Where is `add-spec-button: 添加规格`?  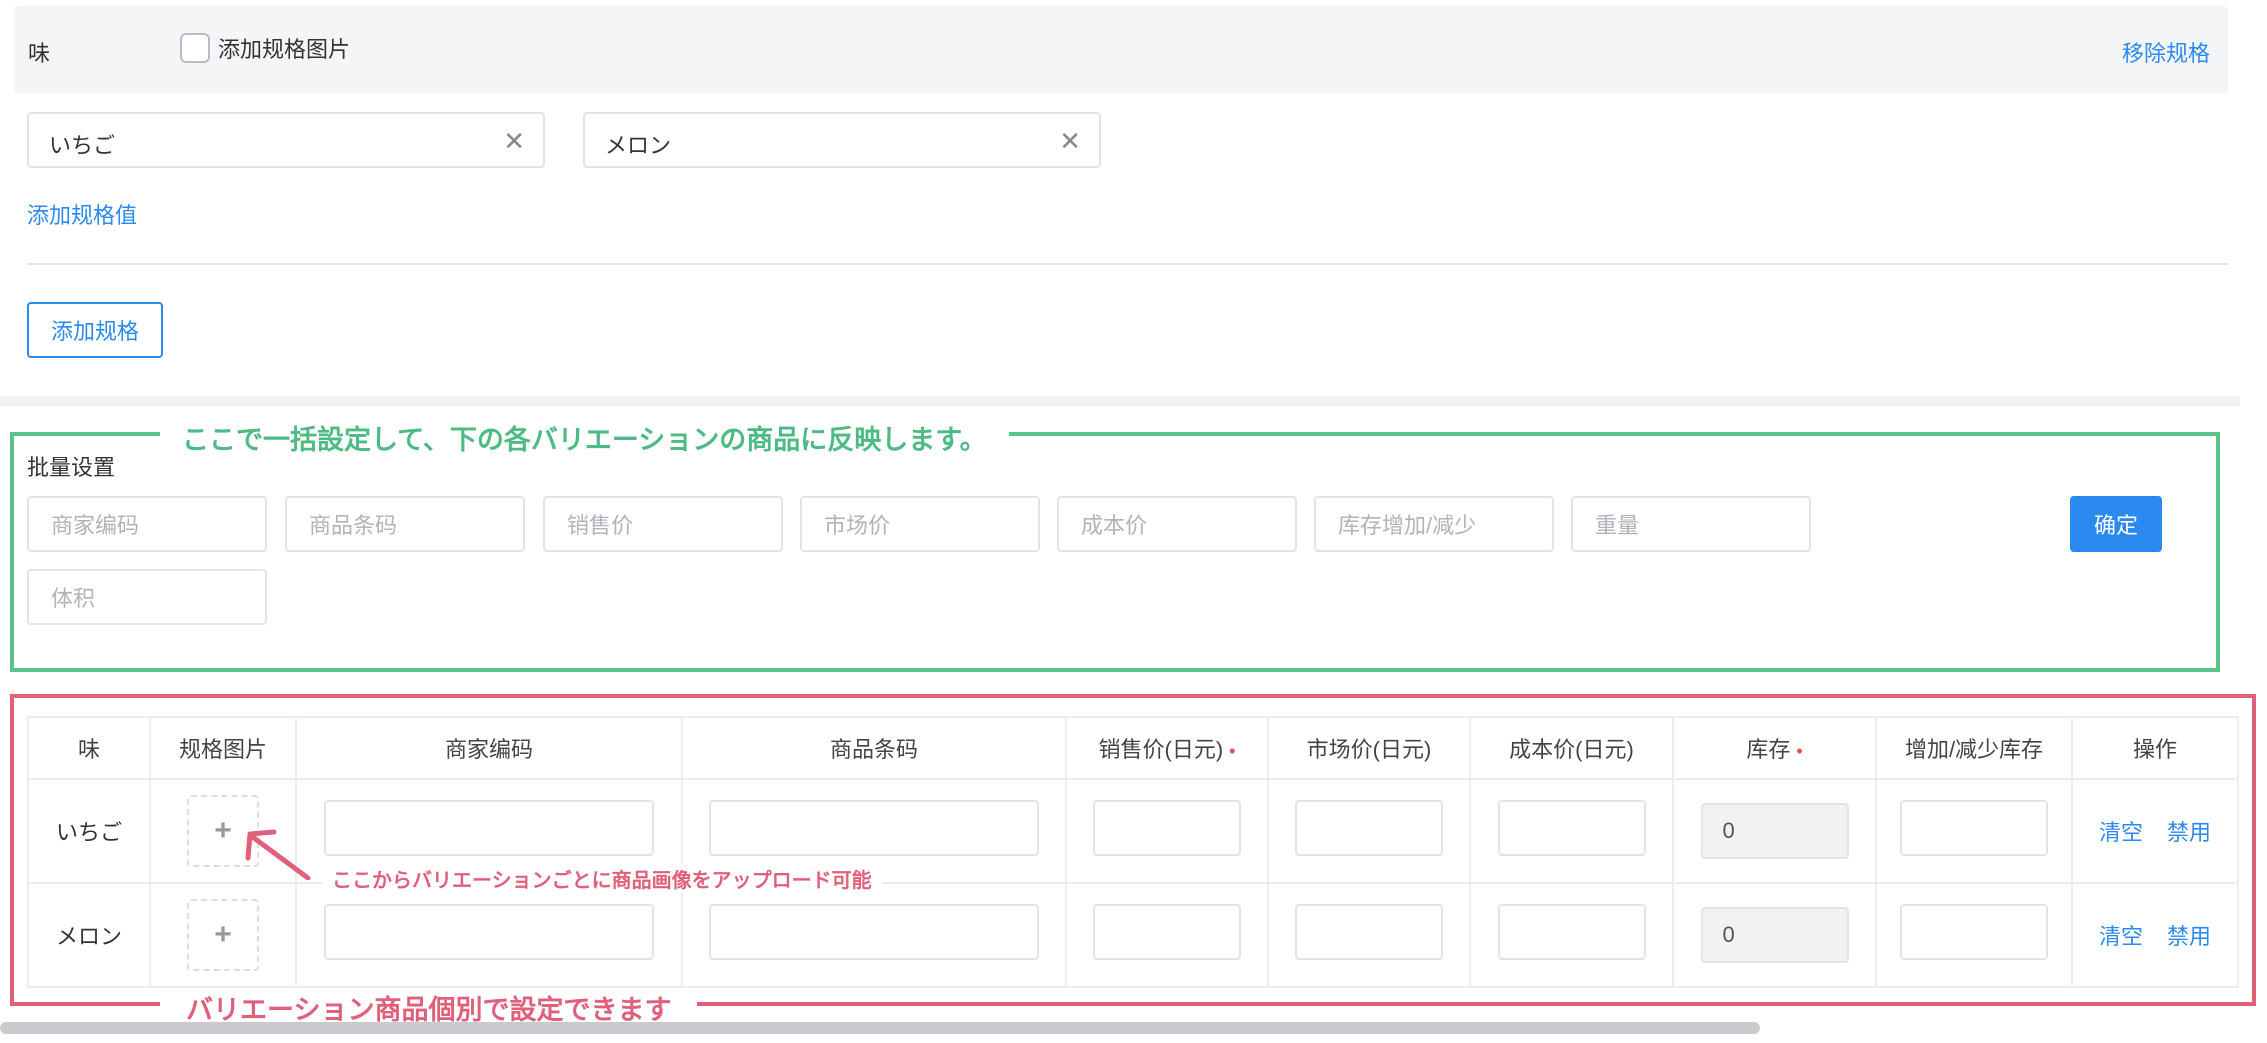 add-spec-button: 添加规格 is located at coordinates (95, 330).